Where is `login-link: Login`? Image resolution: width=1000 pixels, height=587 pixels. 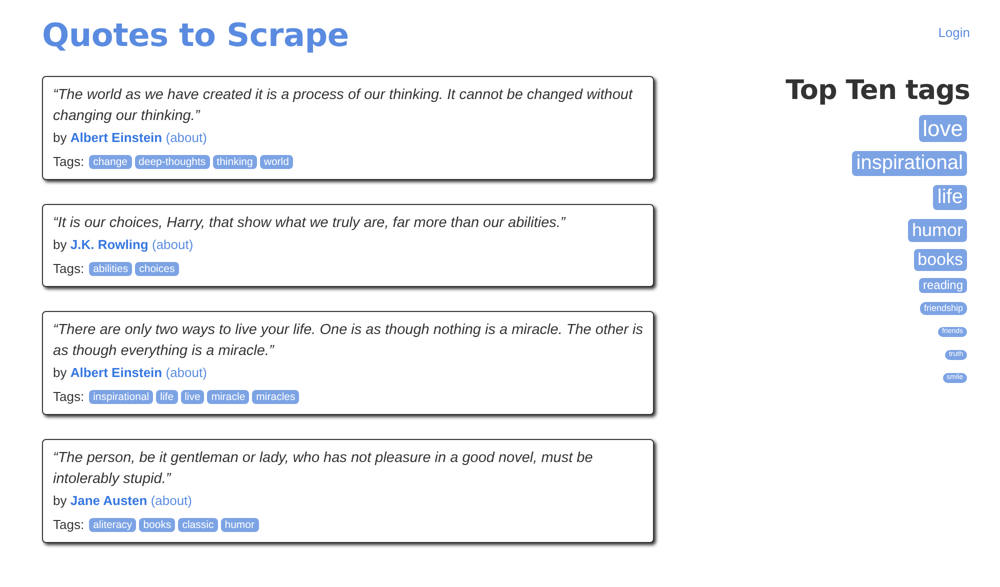
login-link: Login is located at coordinates (954, 32).